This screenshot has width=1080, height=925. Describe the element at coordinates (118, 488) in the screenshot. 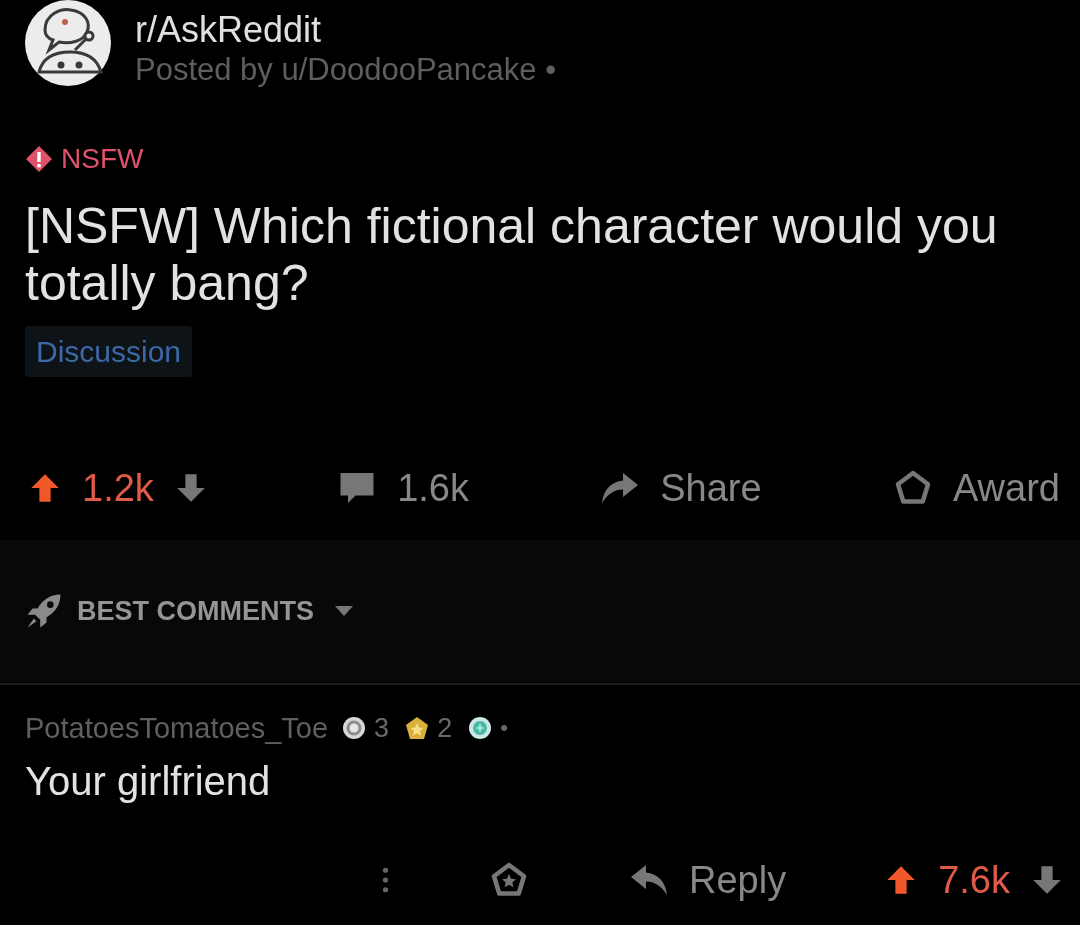

I see `vote-count: 1.2k` at that location.